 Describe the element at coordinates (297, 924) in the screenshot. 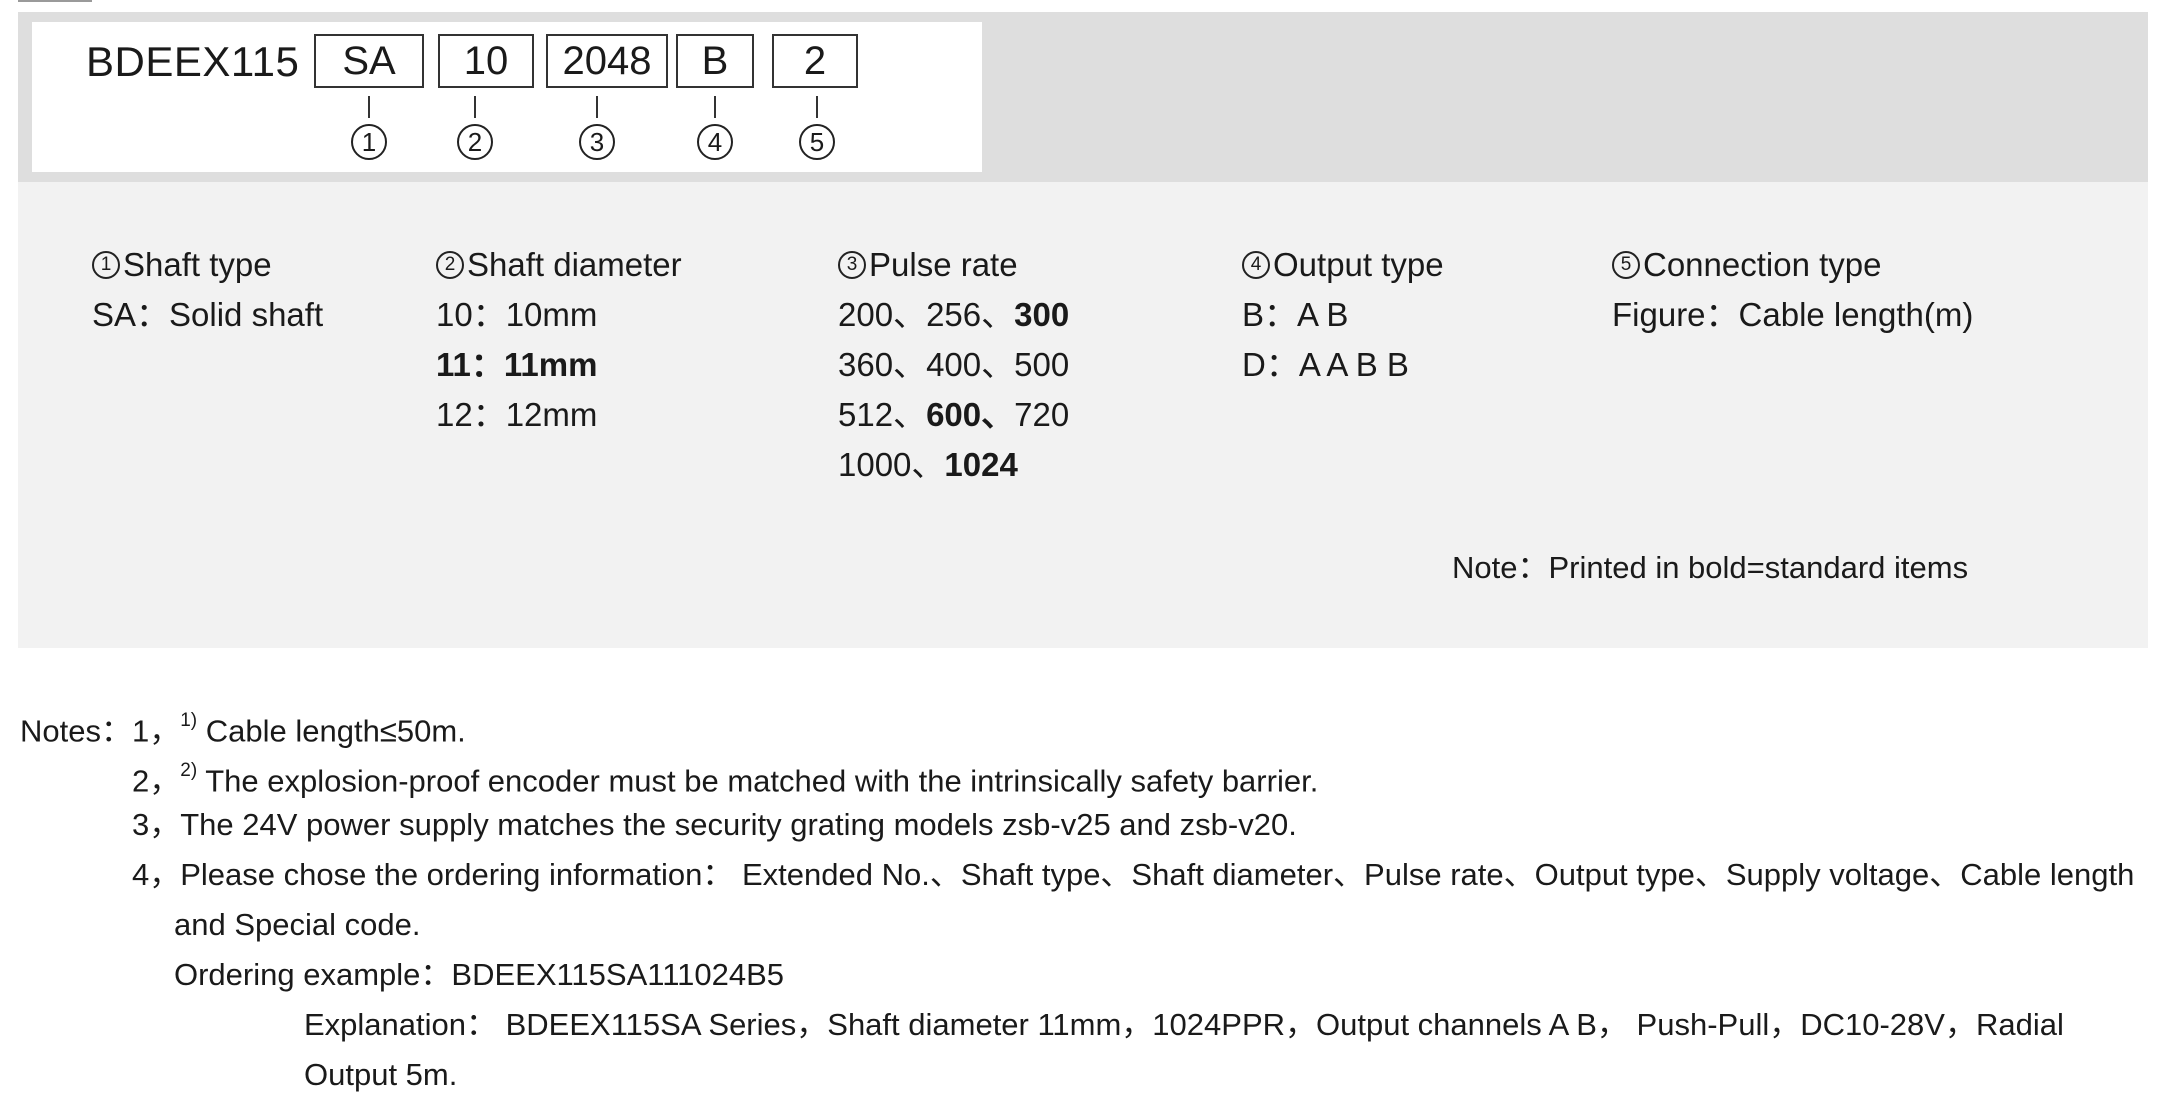

I see `note-item-4-continued: and Special code.` at that location.